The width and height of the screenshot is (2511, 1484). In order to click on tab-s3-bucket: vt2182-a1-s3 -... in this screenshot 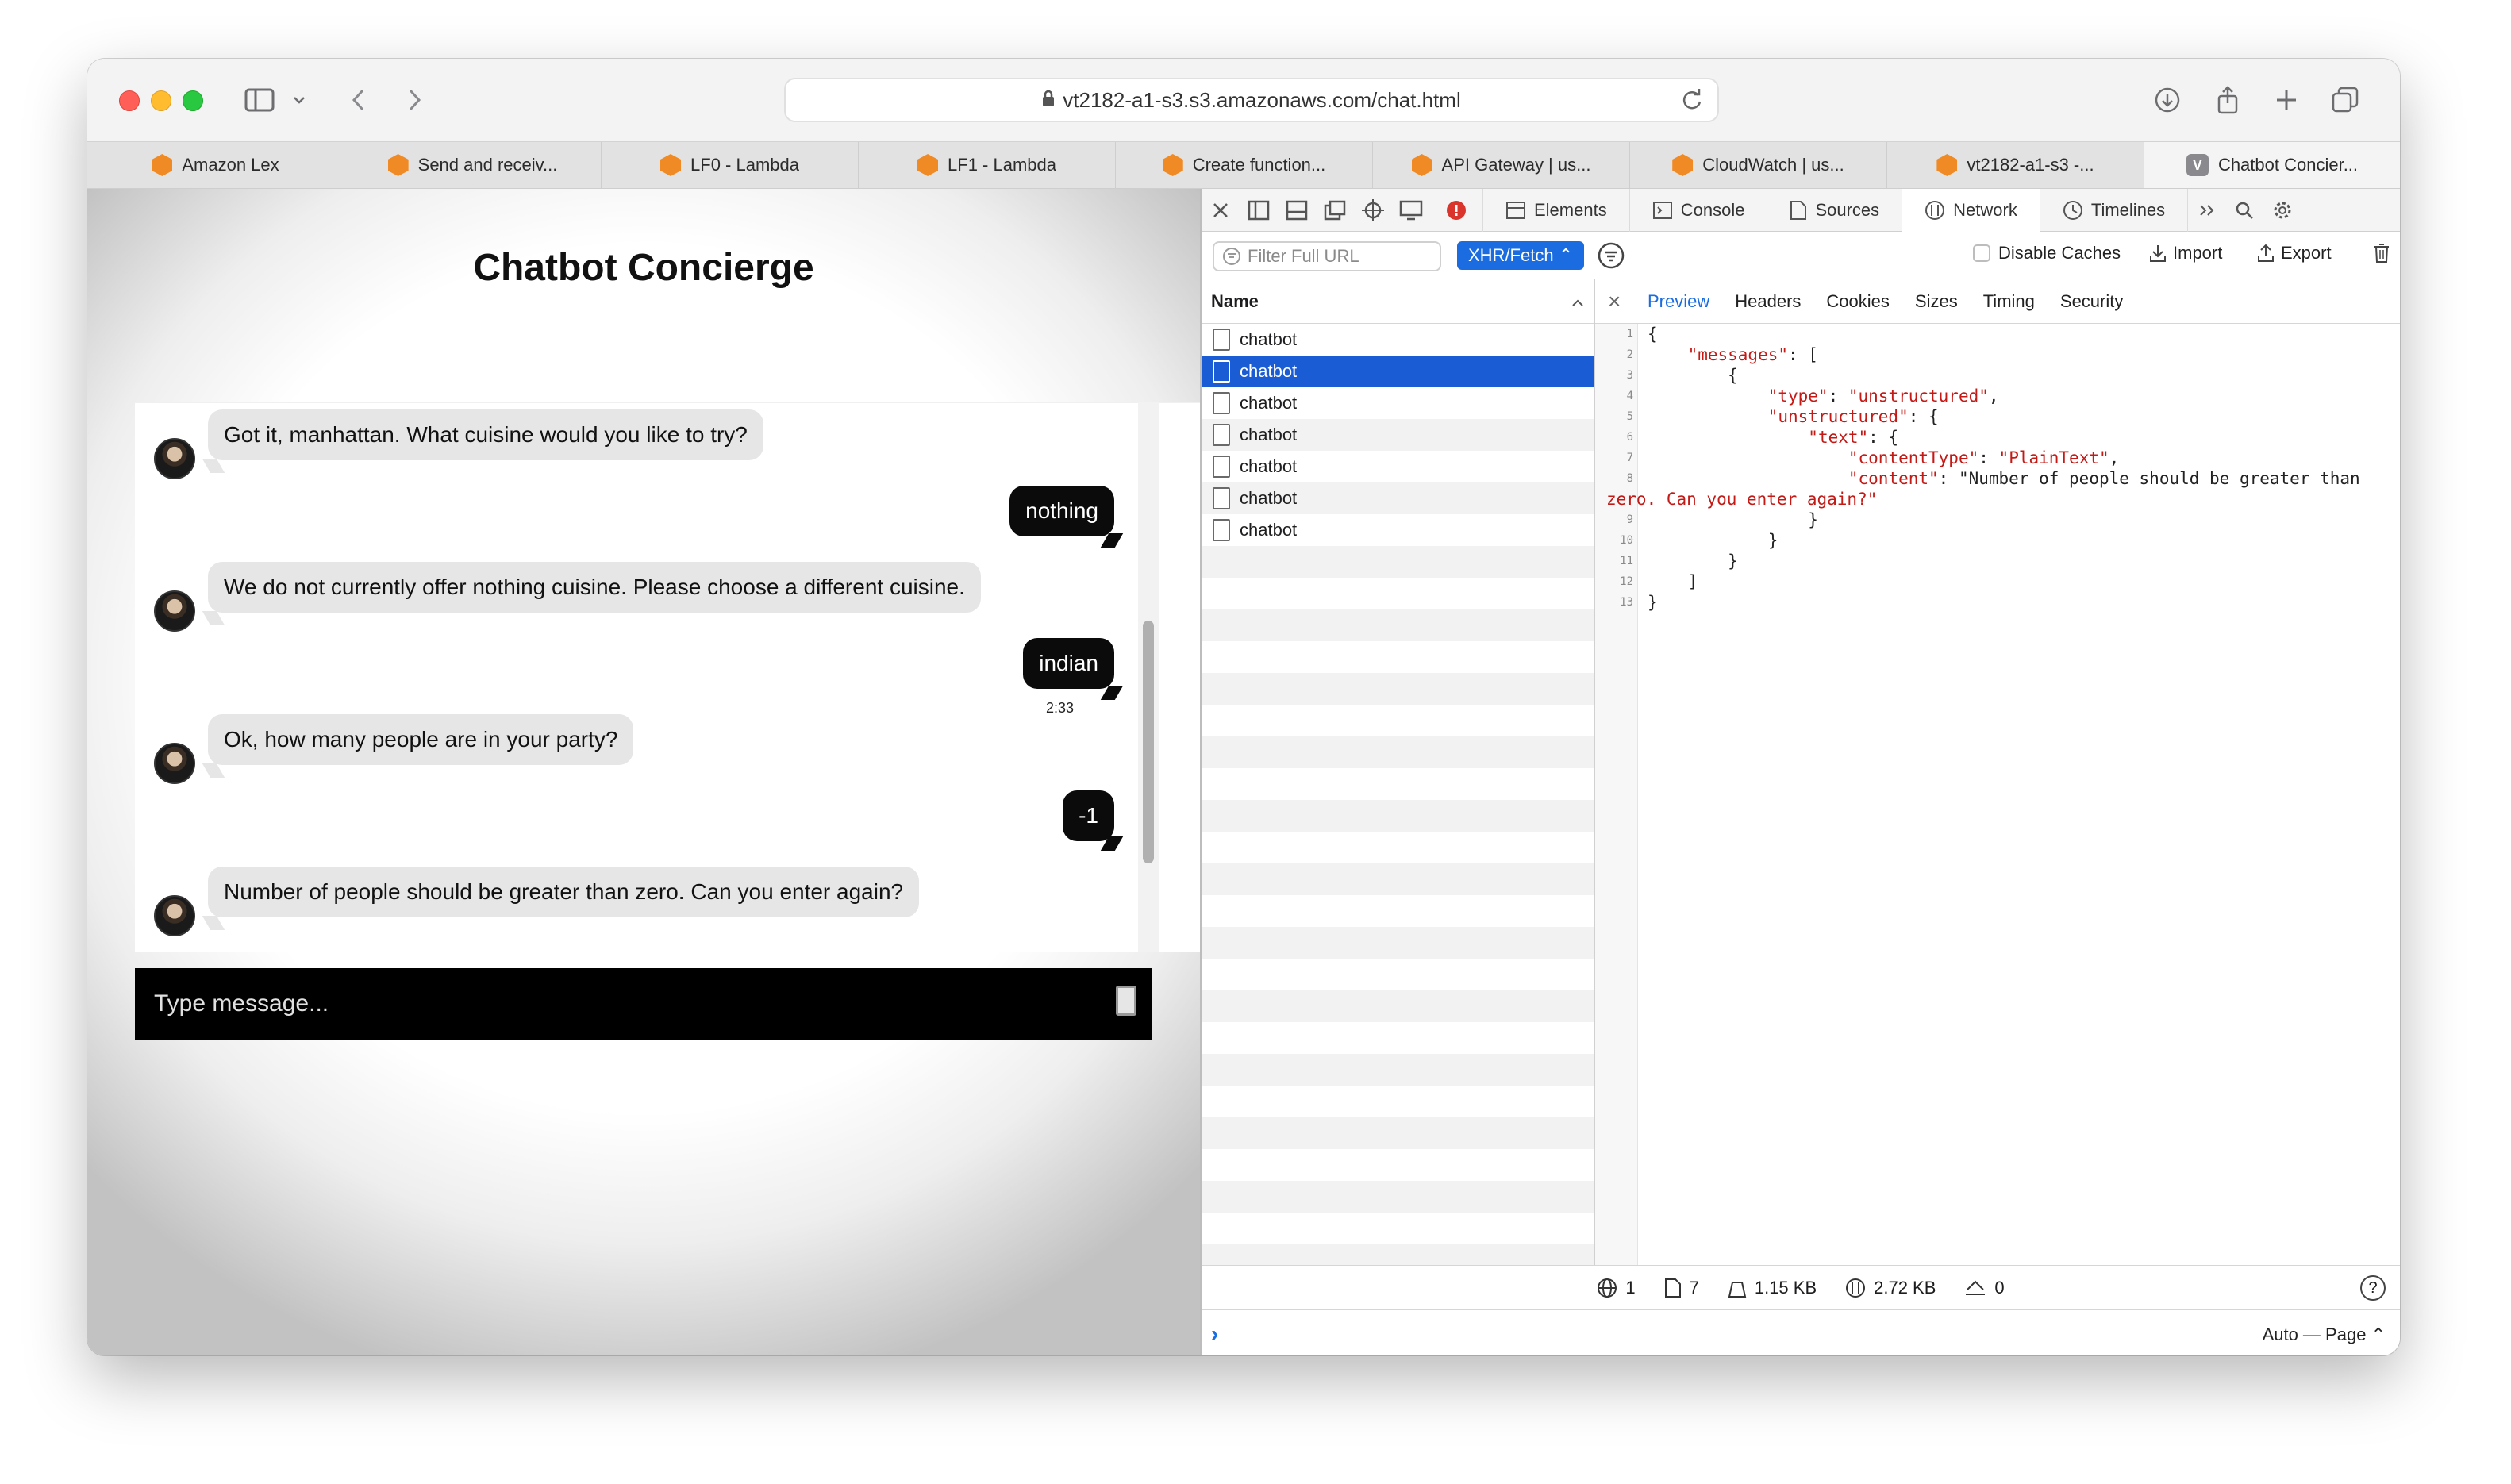, I will do `click(2015, 165)`.